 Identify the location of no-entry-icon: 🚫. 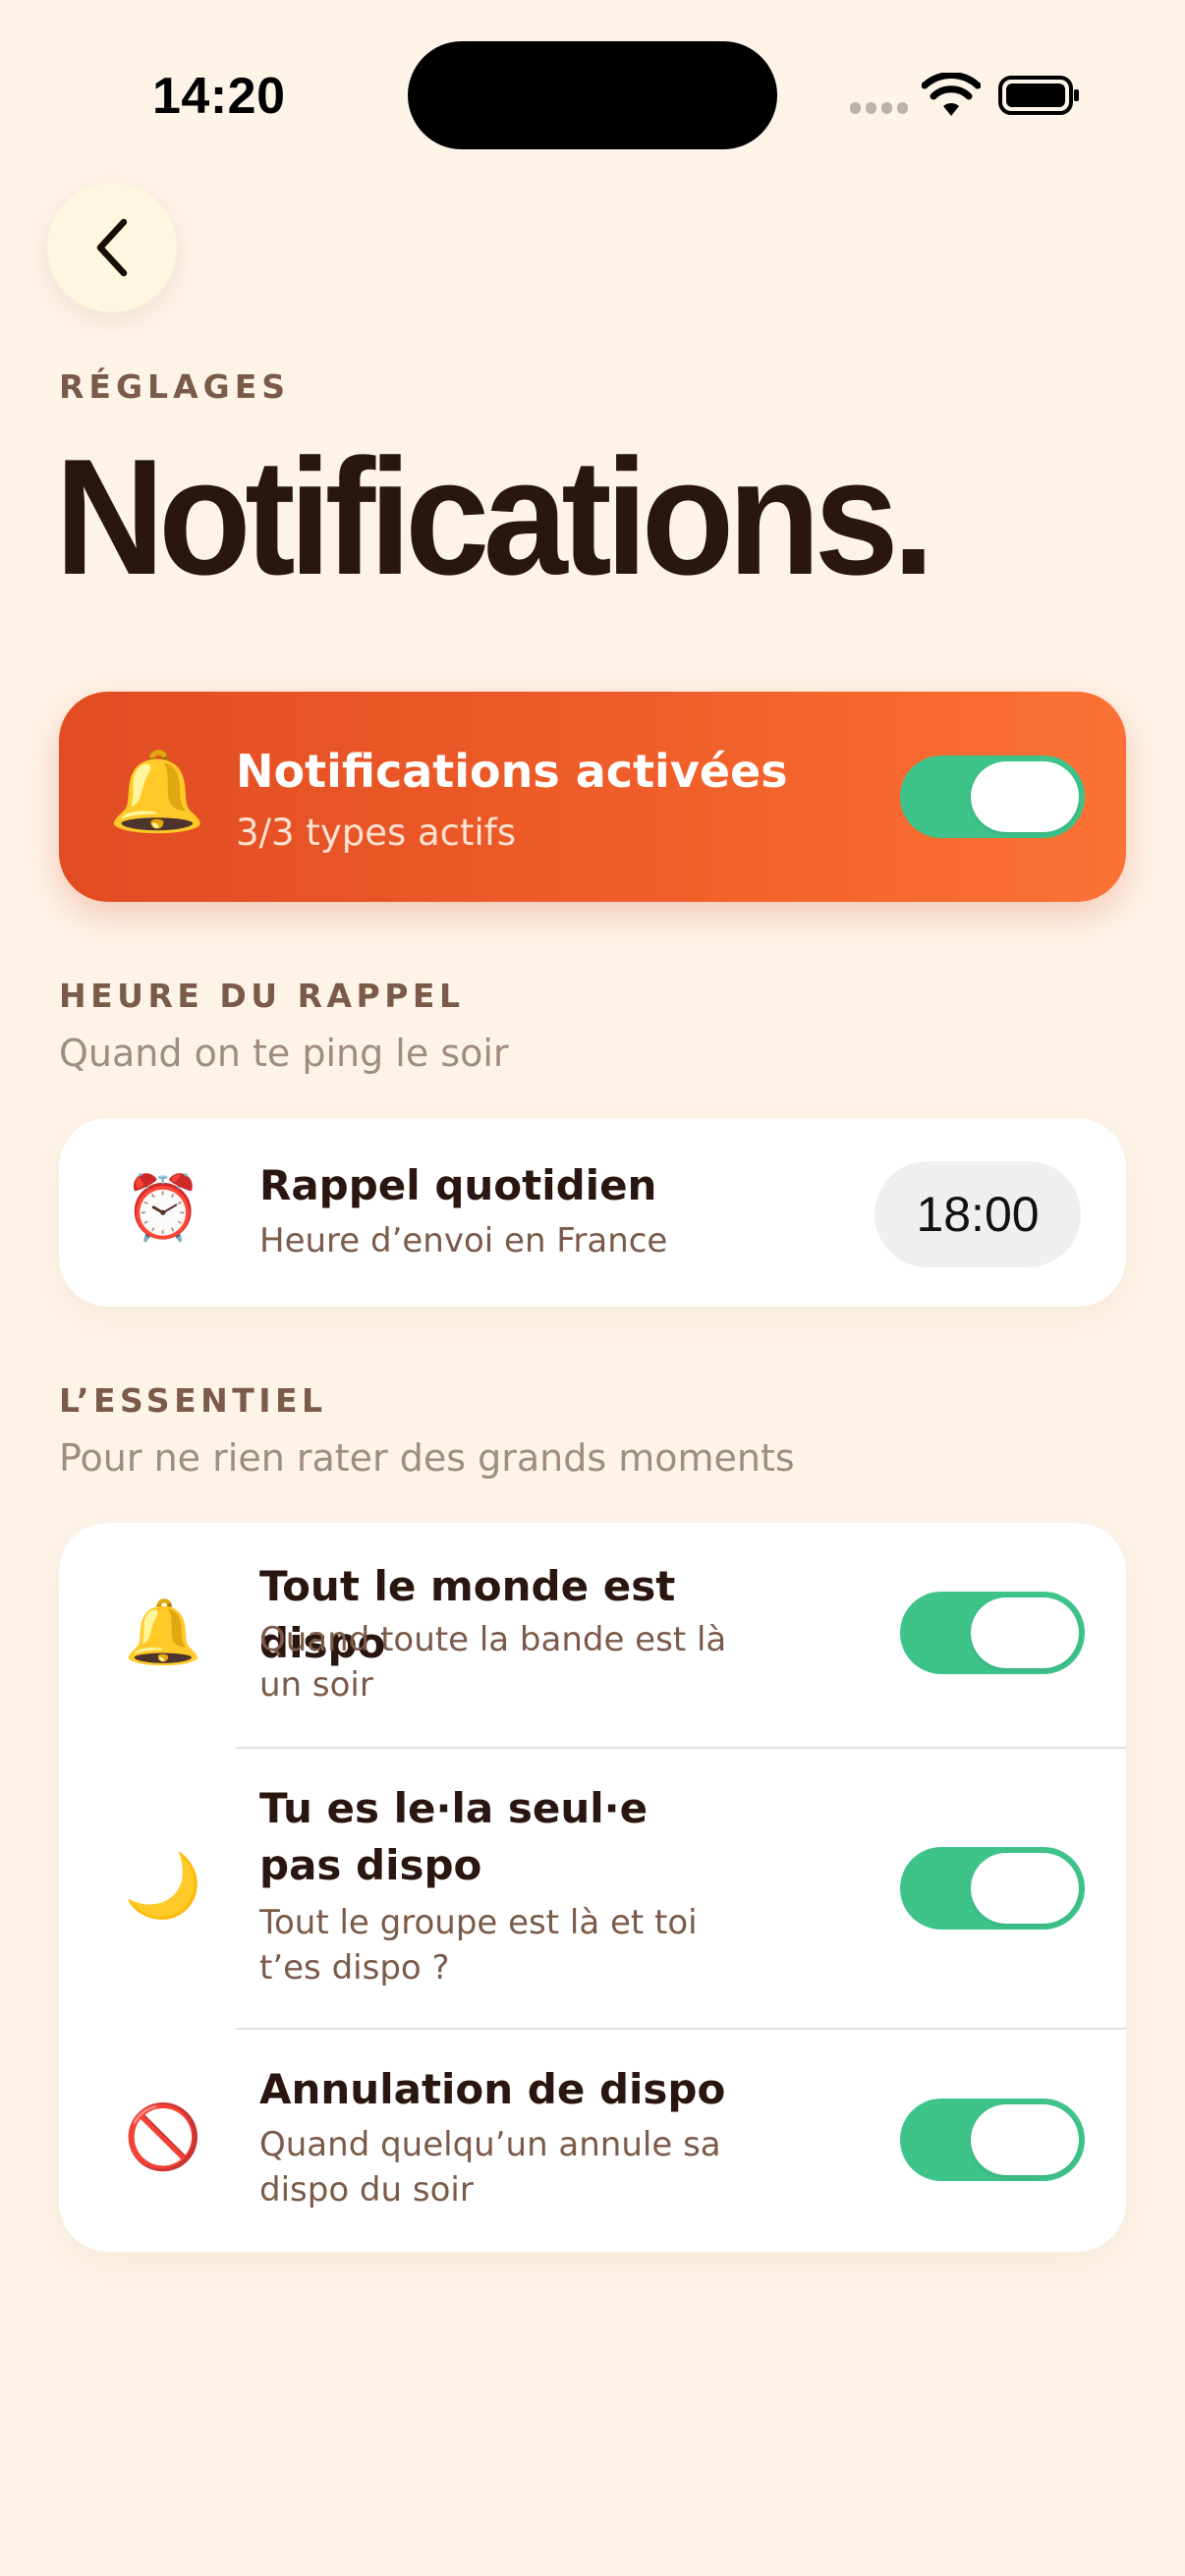
(163, 2137).